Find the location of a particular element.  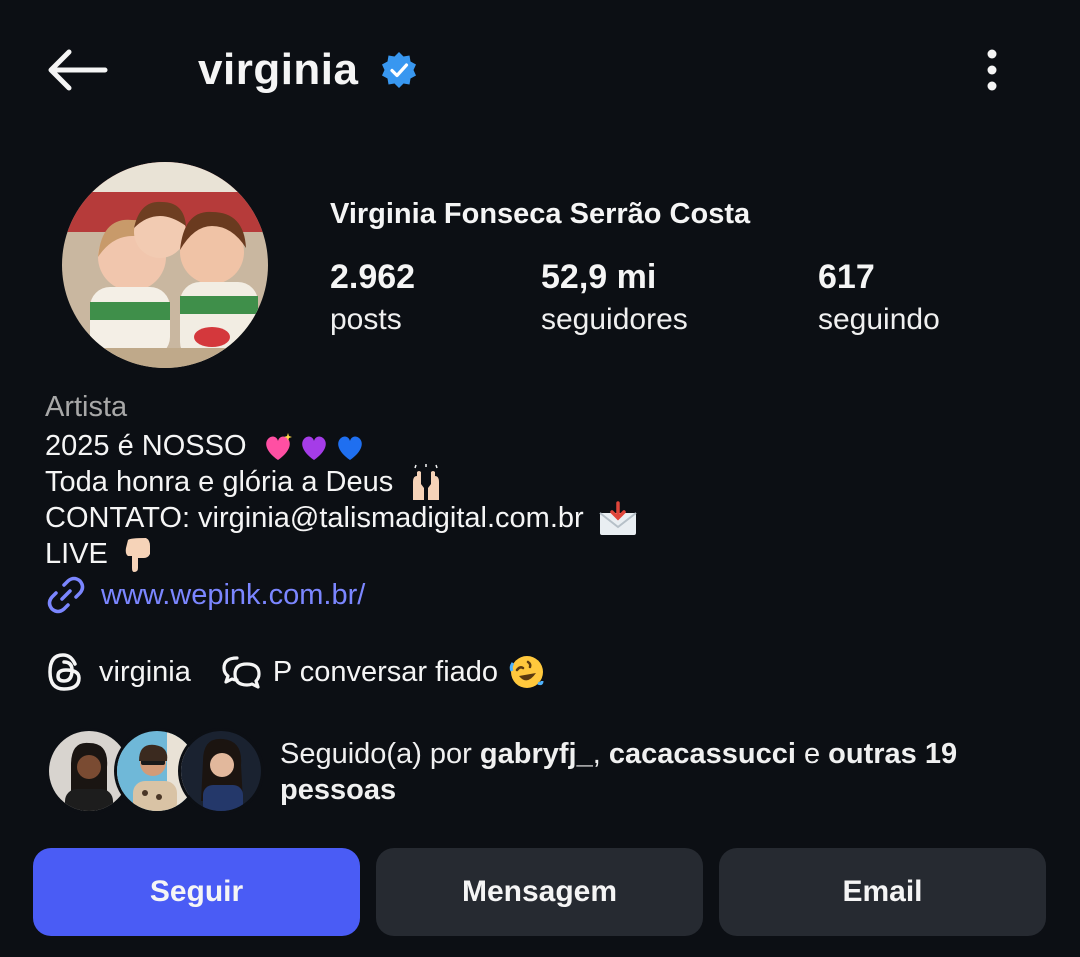

following-stat: 617 seguindo is located at coordinates (879, 299).